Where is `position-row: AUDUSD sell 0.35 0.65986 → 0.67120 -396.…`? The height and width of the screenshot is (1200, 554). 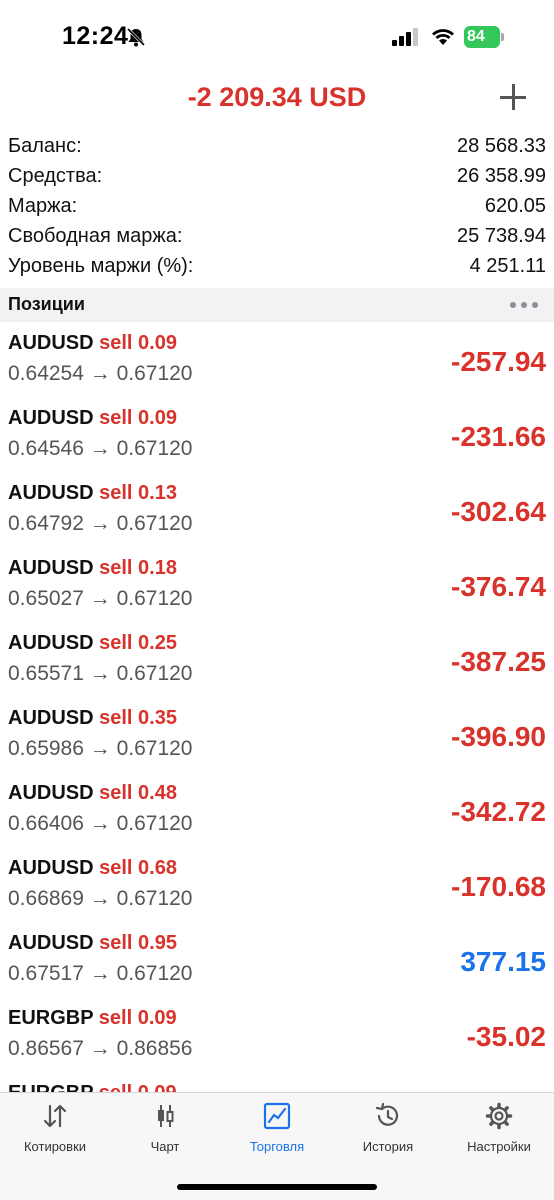
position-row: AUDUSD sell 0.35 0.65986 → 0.67120 -396.… is located at coordinates (277, 734).